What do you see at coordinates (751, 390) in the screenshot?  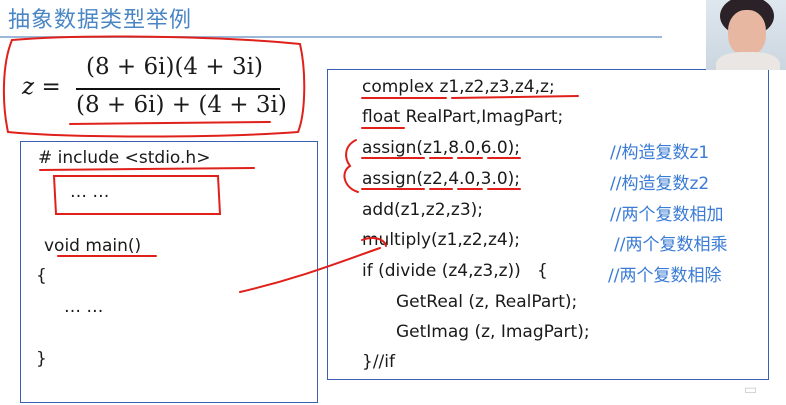 I see `watermark-logo-icon: ▭` at bounding box center [751, 390].